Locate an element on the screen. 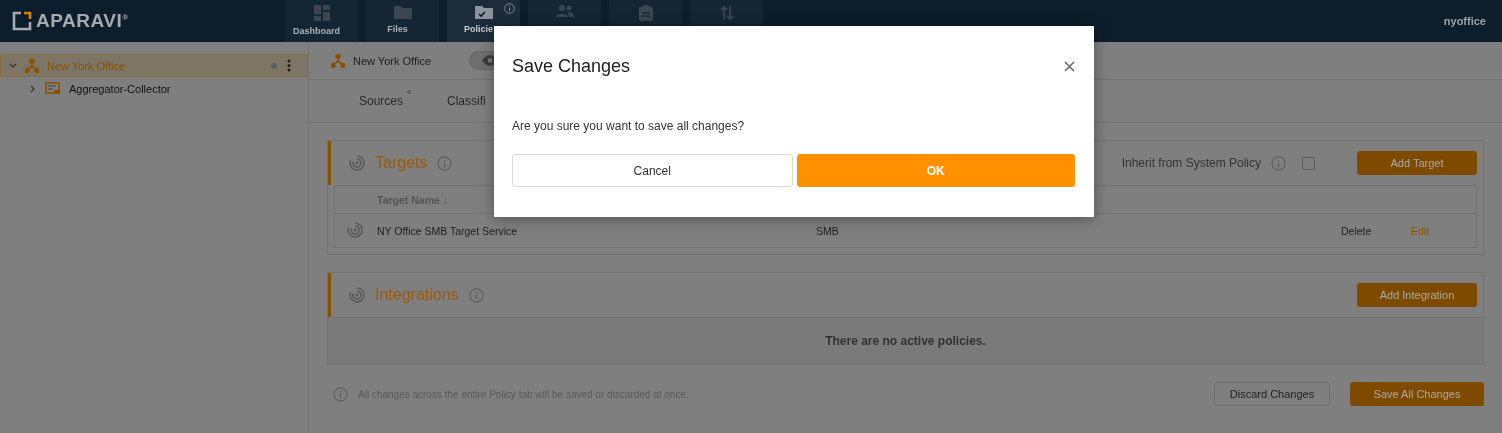 The image size is (1502, 433). policy-tab: Classifi is located at coordinates (466, 101).